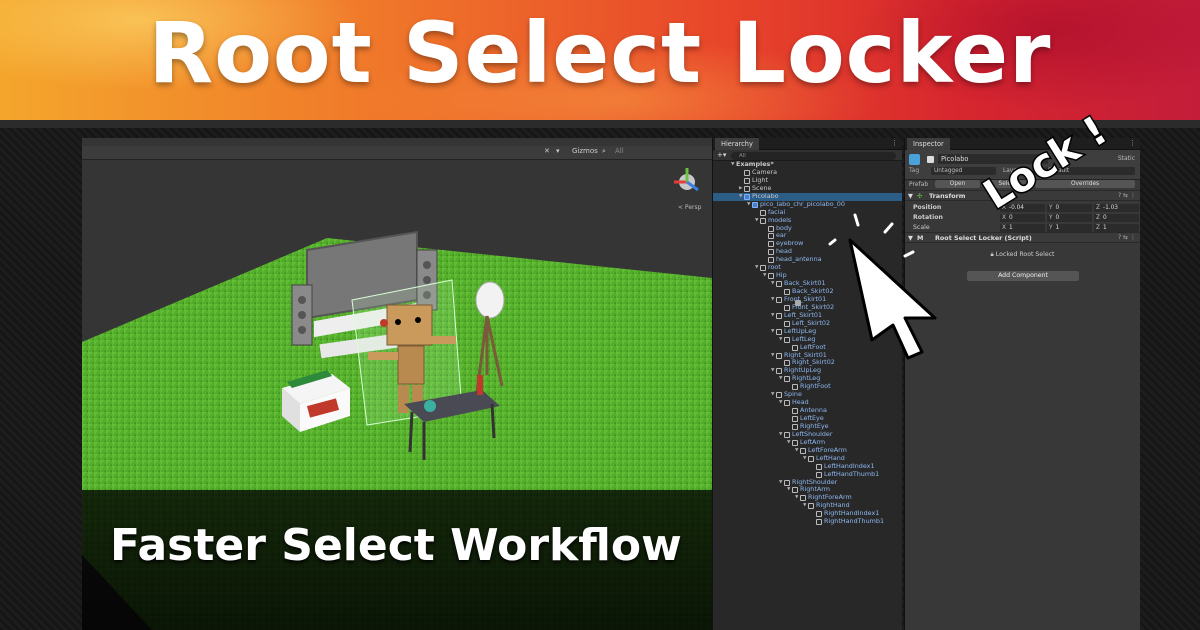 The width and height of the screenshot is (1200, 630). Describe the element at coordinates (1090, 171) in the screenshot. I see `layer-dropdown: Default` at that location.